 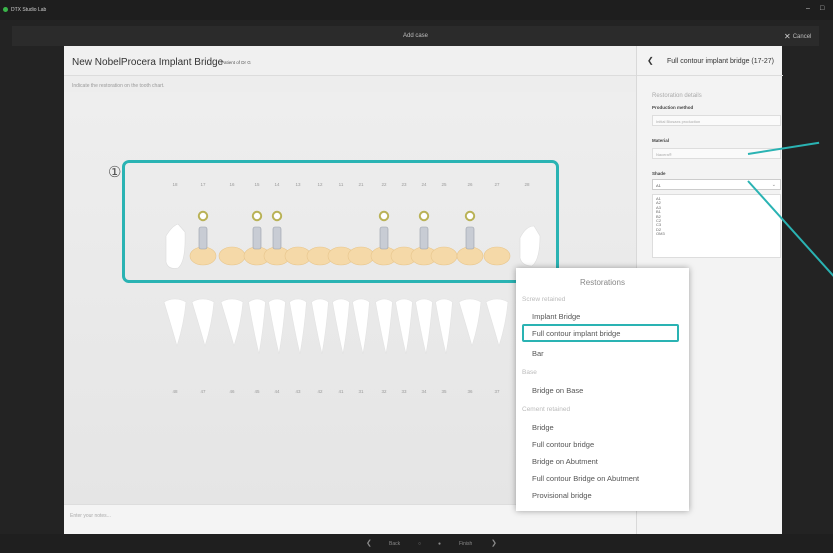 What do you see at coordinates (232, 391) in the screenshot?
I see `lower-tooth-number: 46` at bounding box center [232, 391].